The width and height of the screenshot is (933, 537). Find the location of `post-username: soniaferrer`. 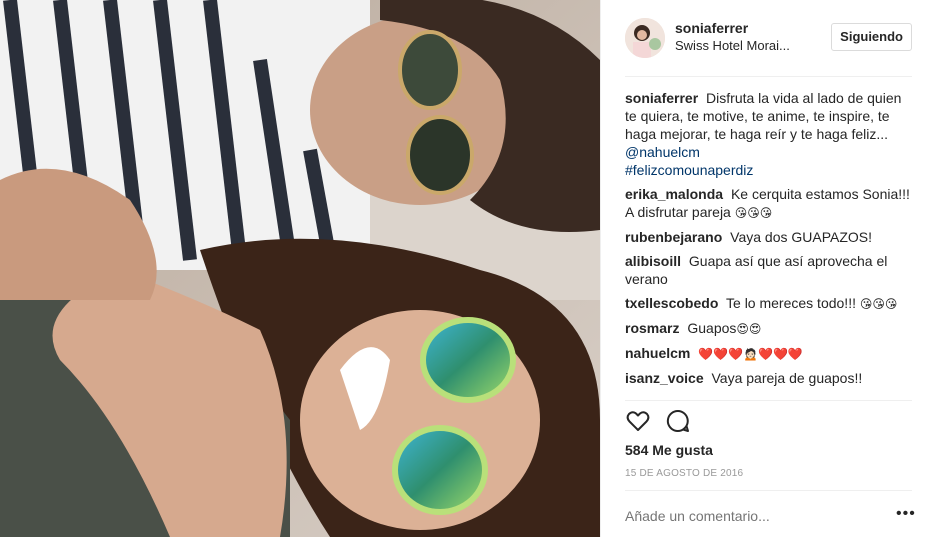

post-username: soniaferrer is located at coordinates (711, 28).